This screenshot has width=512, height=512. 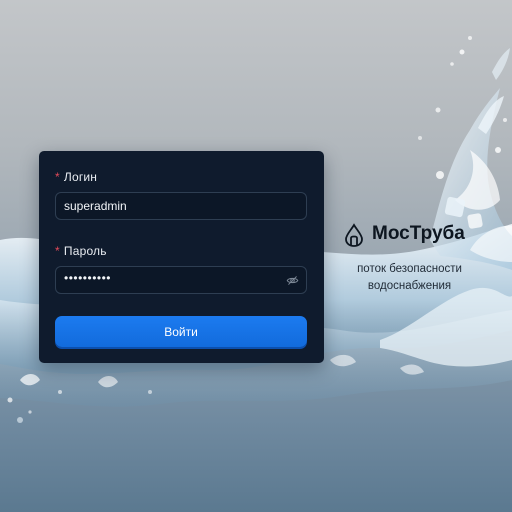 I want to click on login-input: superadmin, so click(x=181, y=206).